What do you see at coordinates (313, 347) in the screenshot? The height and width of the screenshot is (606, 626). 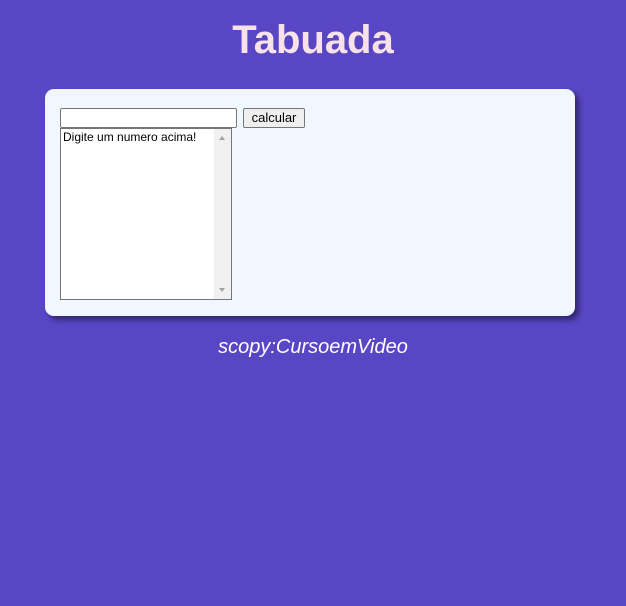 I see `footer-credit: scopy:CursoemVideo` at bounding box center [313, 347].